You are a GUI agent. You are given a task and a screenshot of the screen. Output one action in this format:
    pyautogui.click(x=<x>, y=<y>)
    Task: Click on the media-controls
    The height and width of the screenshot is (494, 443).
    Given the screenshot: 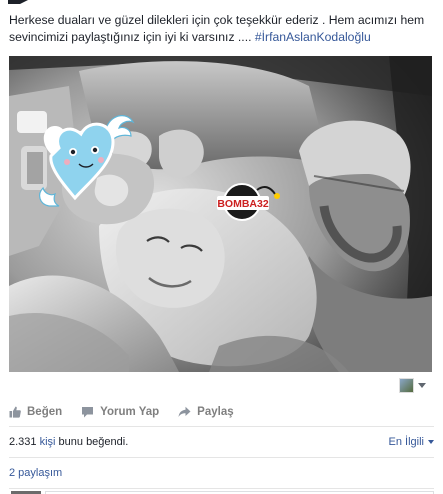 What is the action you would take?
    pyautogui.click(x=221, y=383)
    